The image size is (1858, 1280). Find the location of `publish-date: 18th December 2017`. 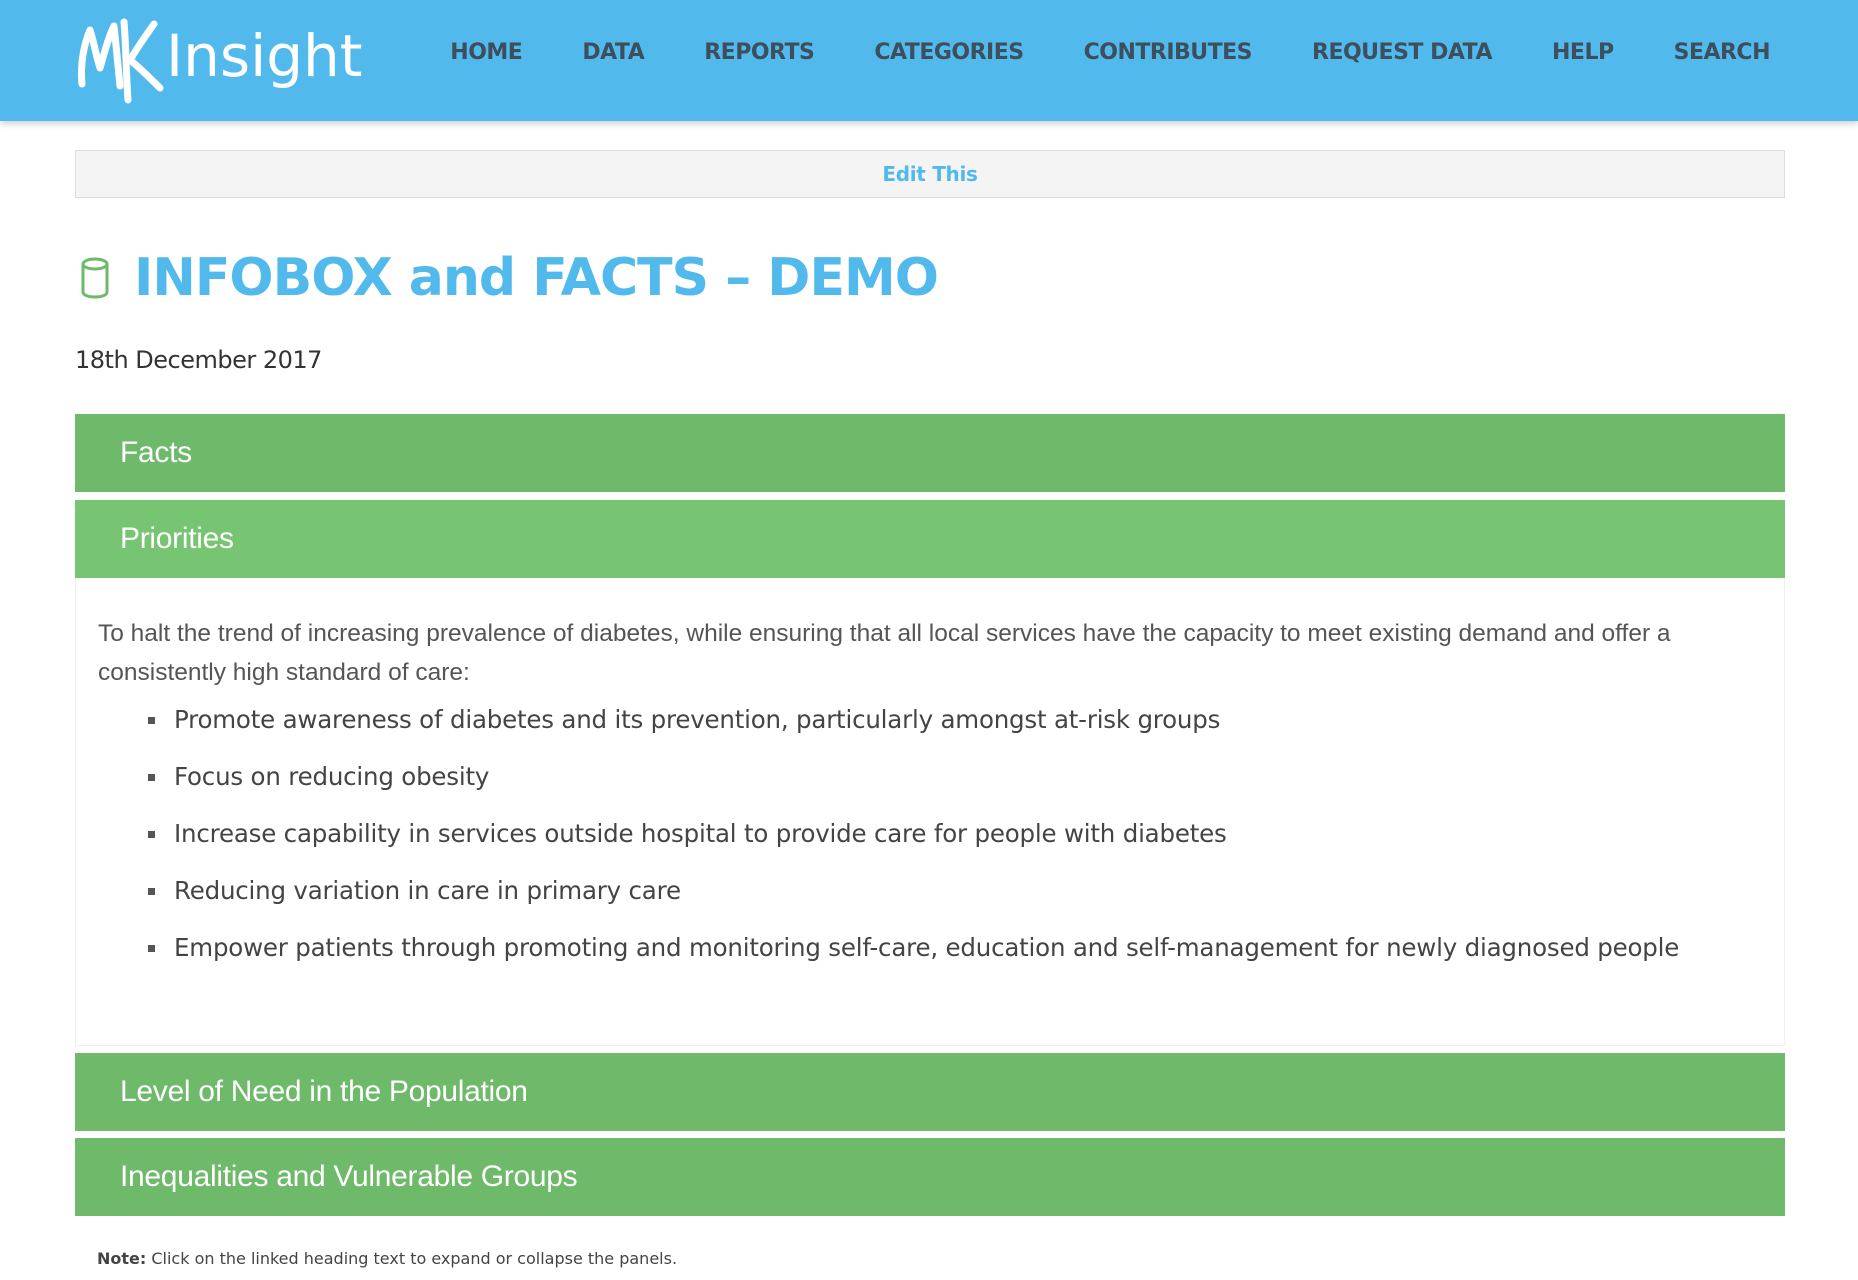

publish-date: 18th December 2017 is located at coordinates (198, 360).